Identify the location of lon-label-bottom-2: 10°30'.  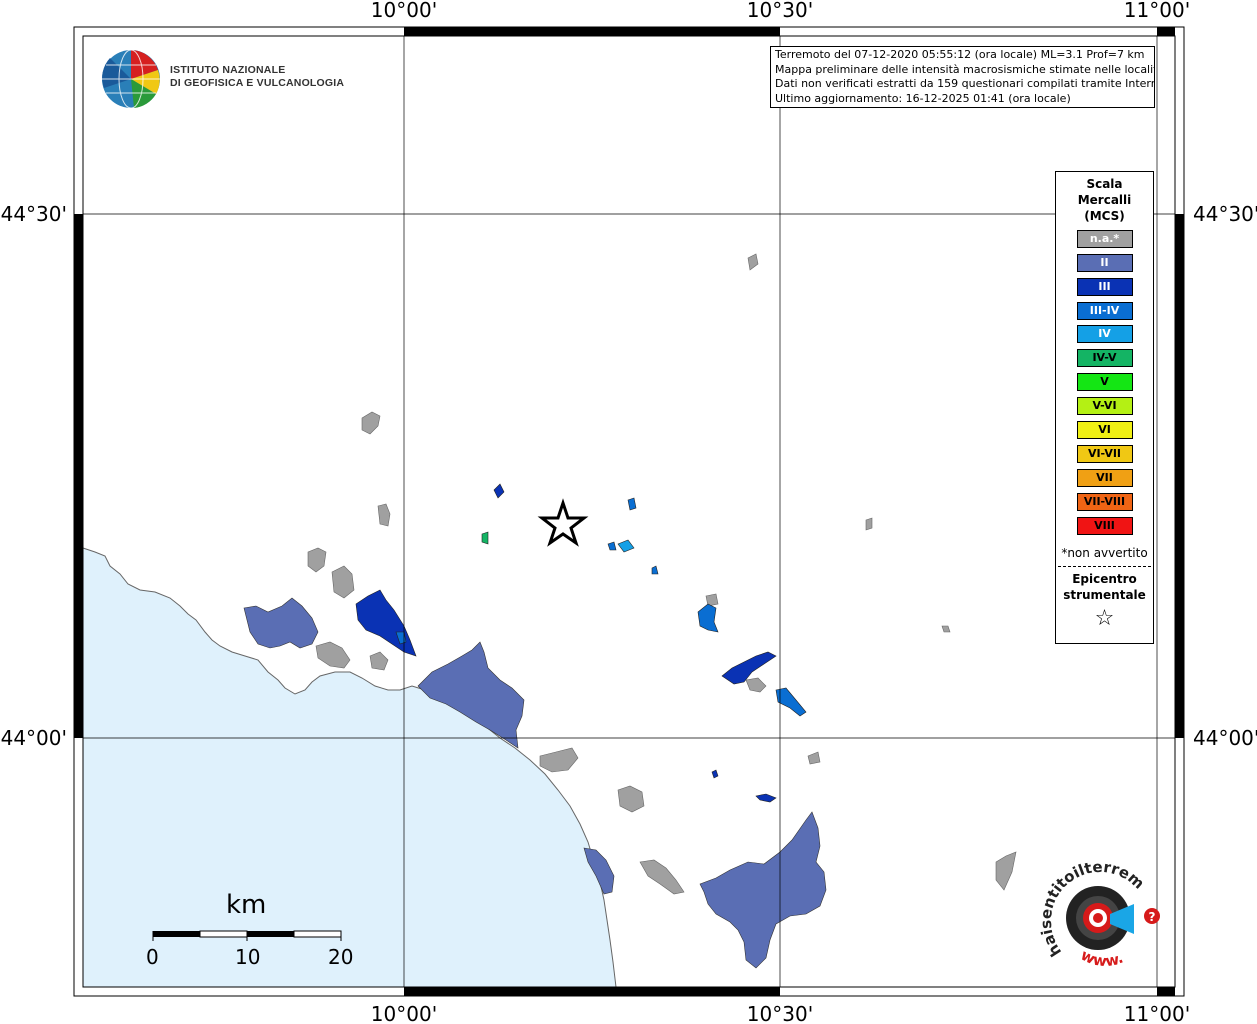
(780, 1013).